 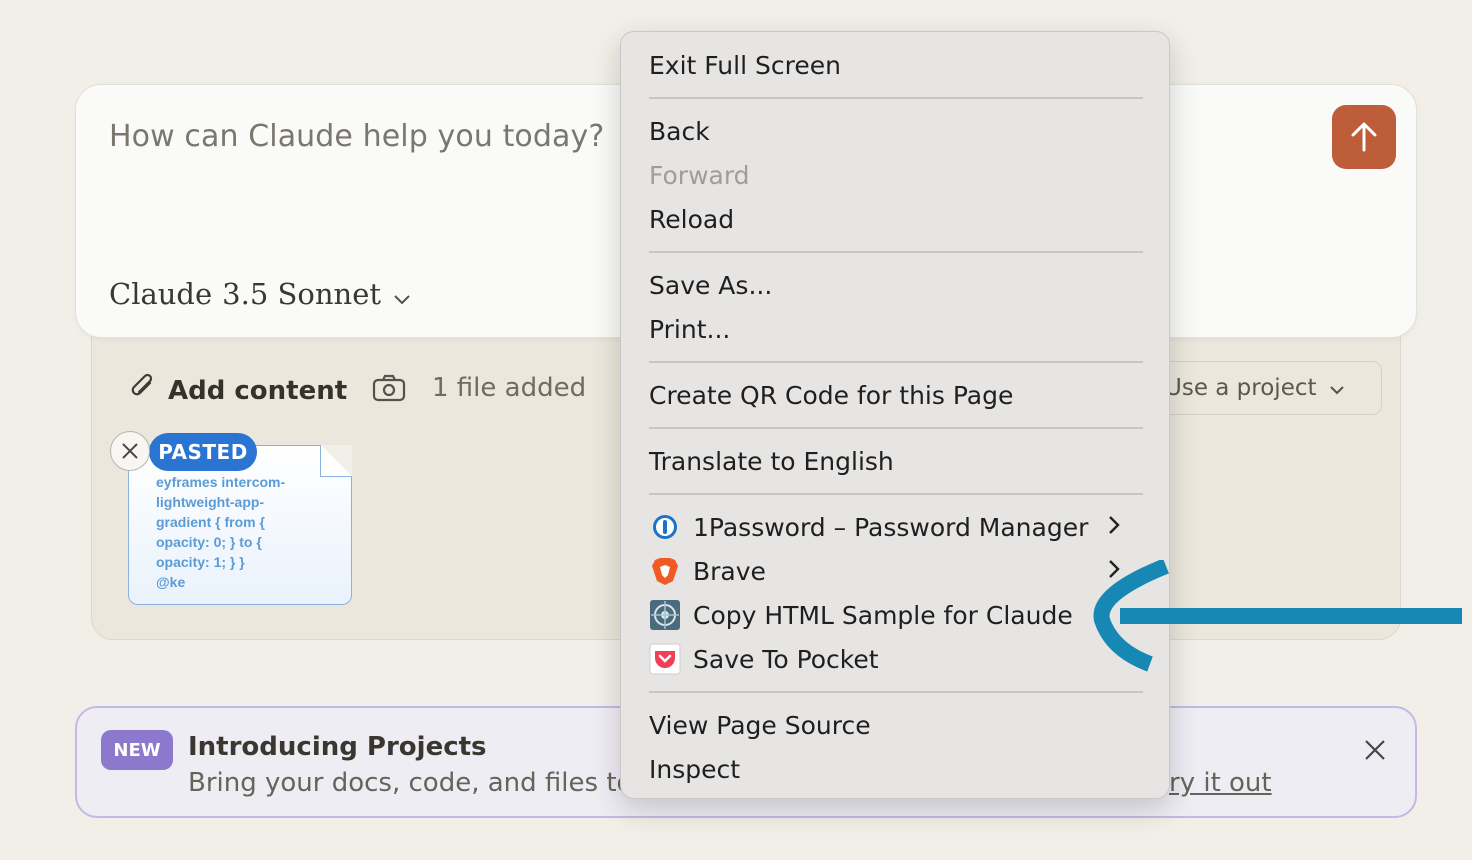 I want to click on menu-item-copy-html-sample: Copy HTML Sample for Claude, so click(x=861, y=615).